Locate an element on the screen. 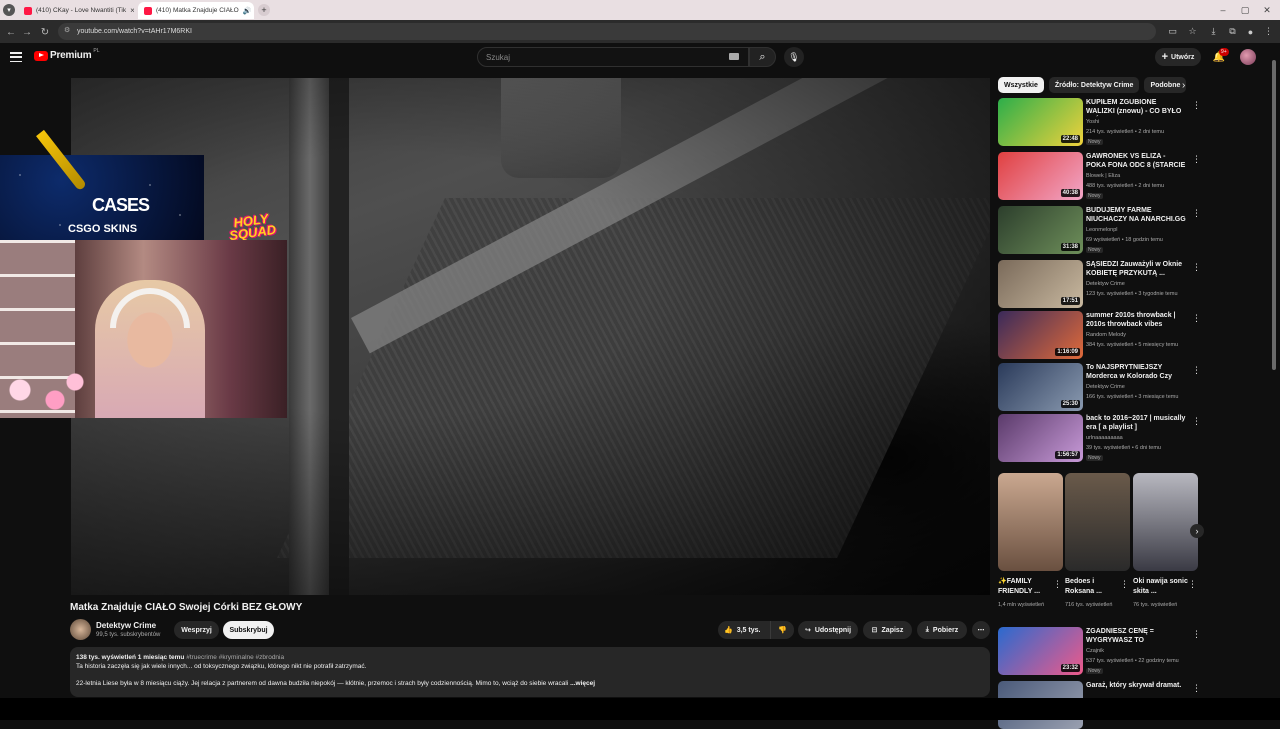  download-icon: ⤓ is located at coordinates (1213, 31).